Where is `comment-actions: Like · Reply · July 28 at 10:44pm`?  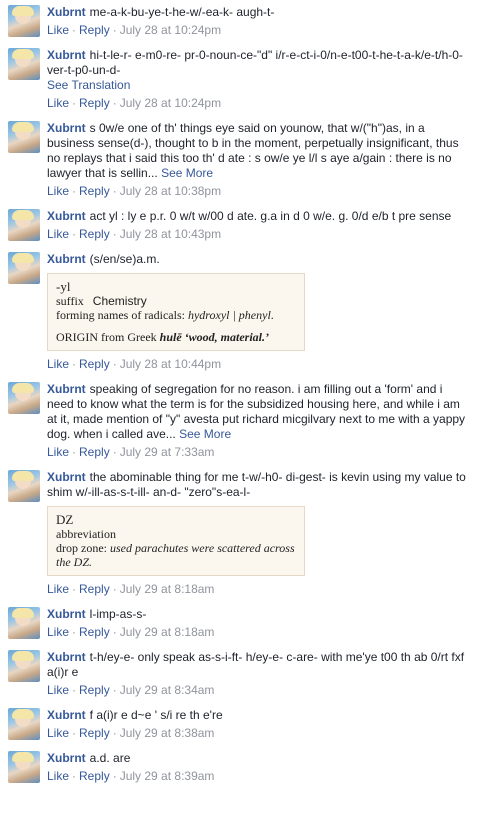 comment-actions: Like · Reply · July 28 at 10:44pm is located at coordinates (134, 364).